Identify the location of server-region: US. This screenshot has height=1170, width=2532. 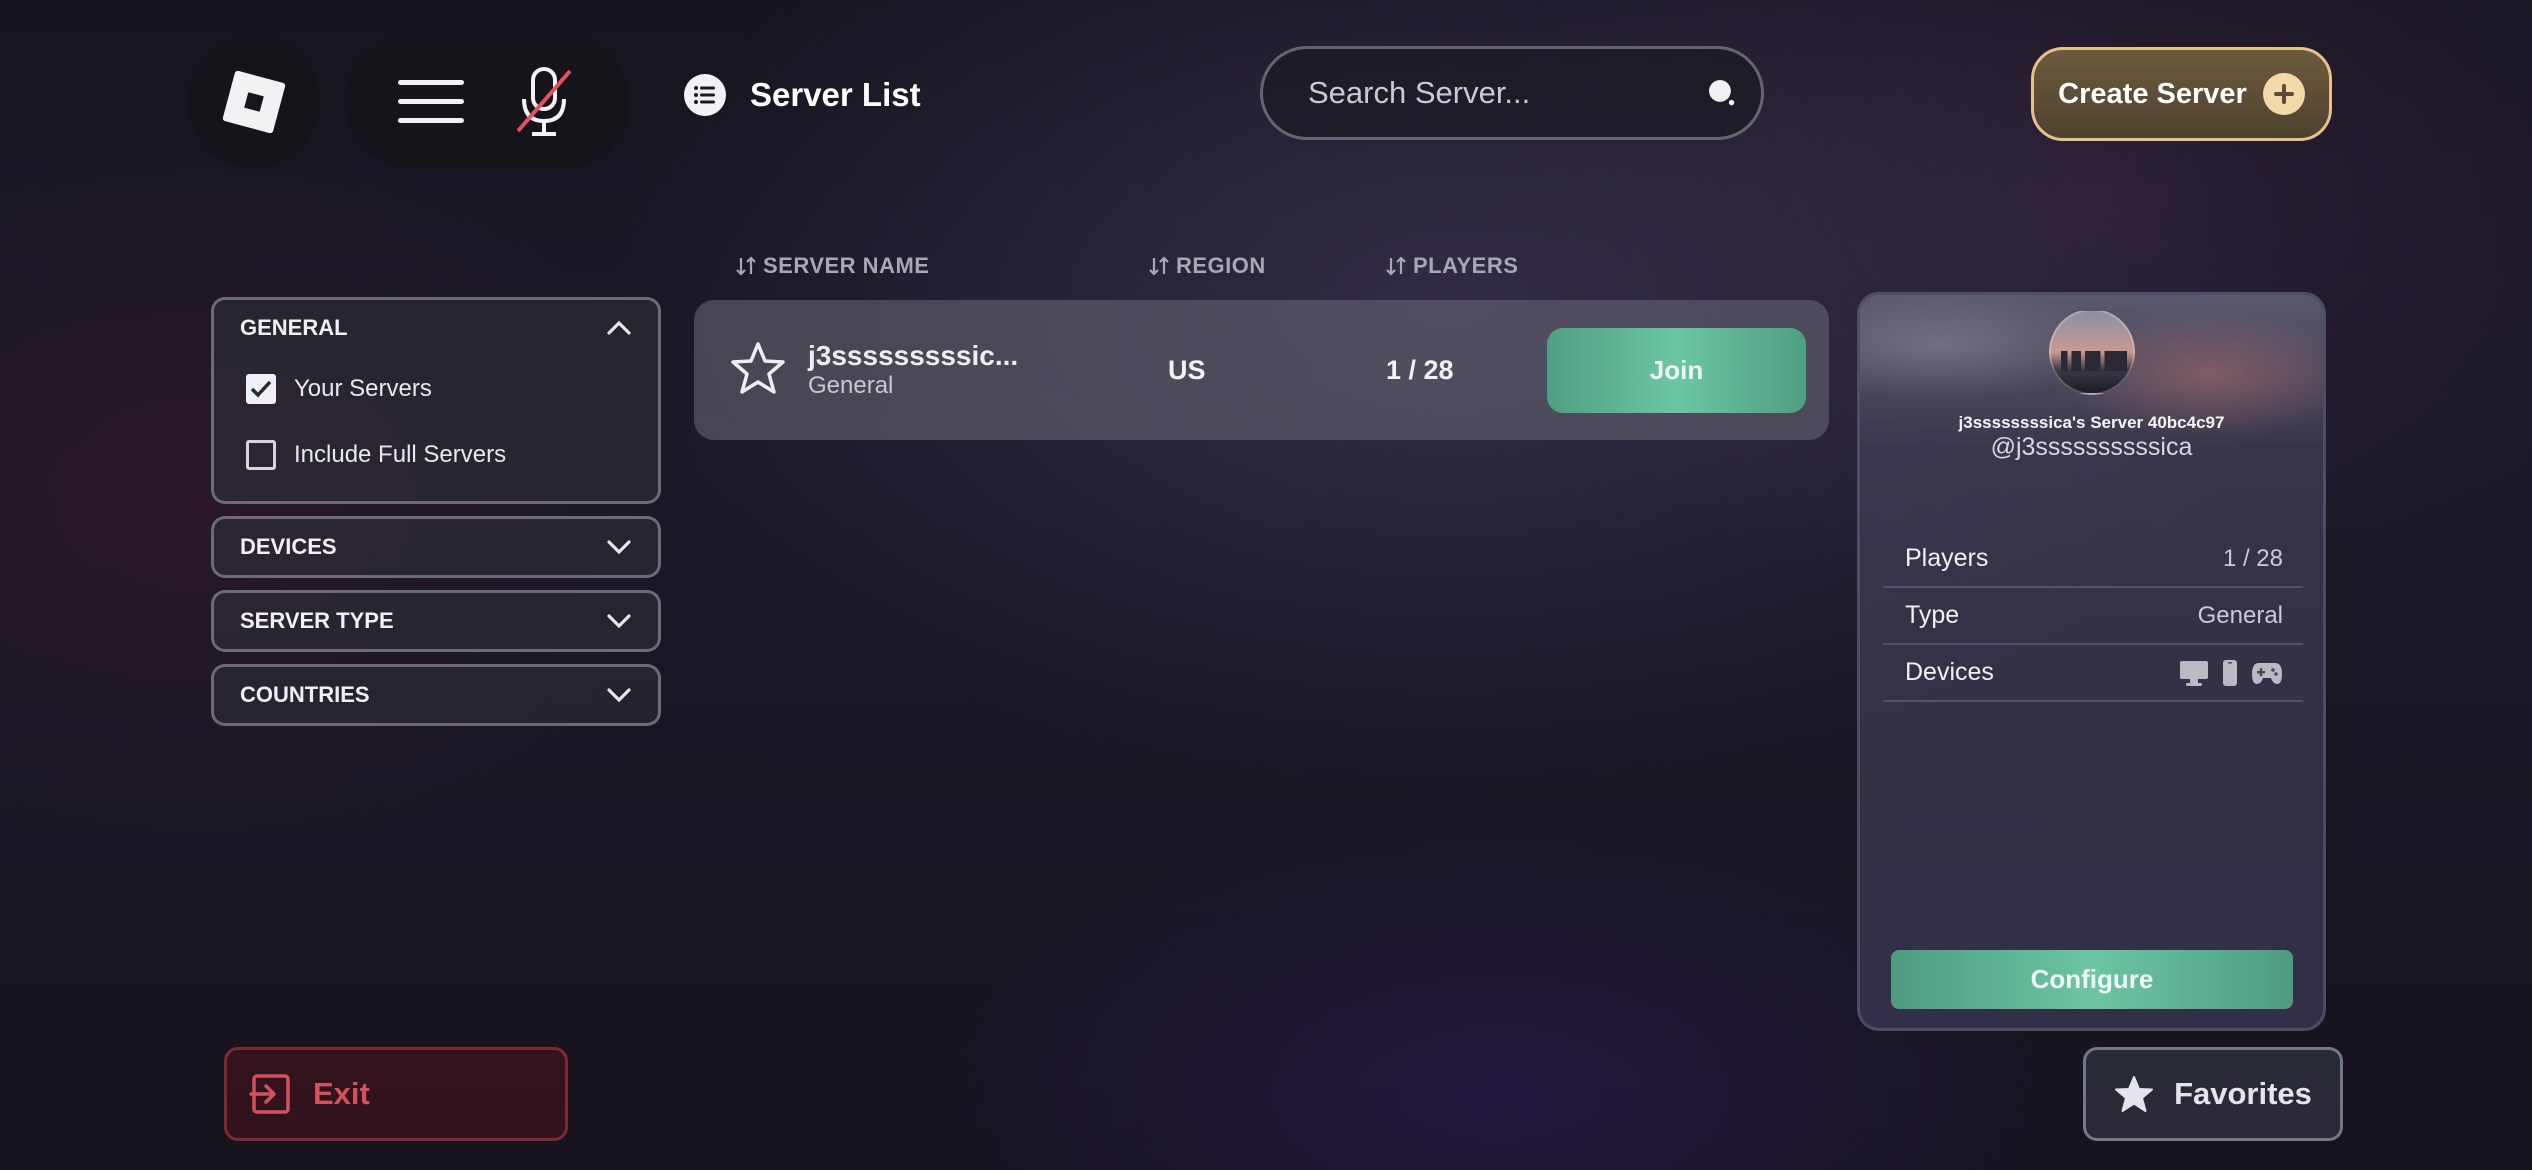
(1187, 370).